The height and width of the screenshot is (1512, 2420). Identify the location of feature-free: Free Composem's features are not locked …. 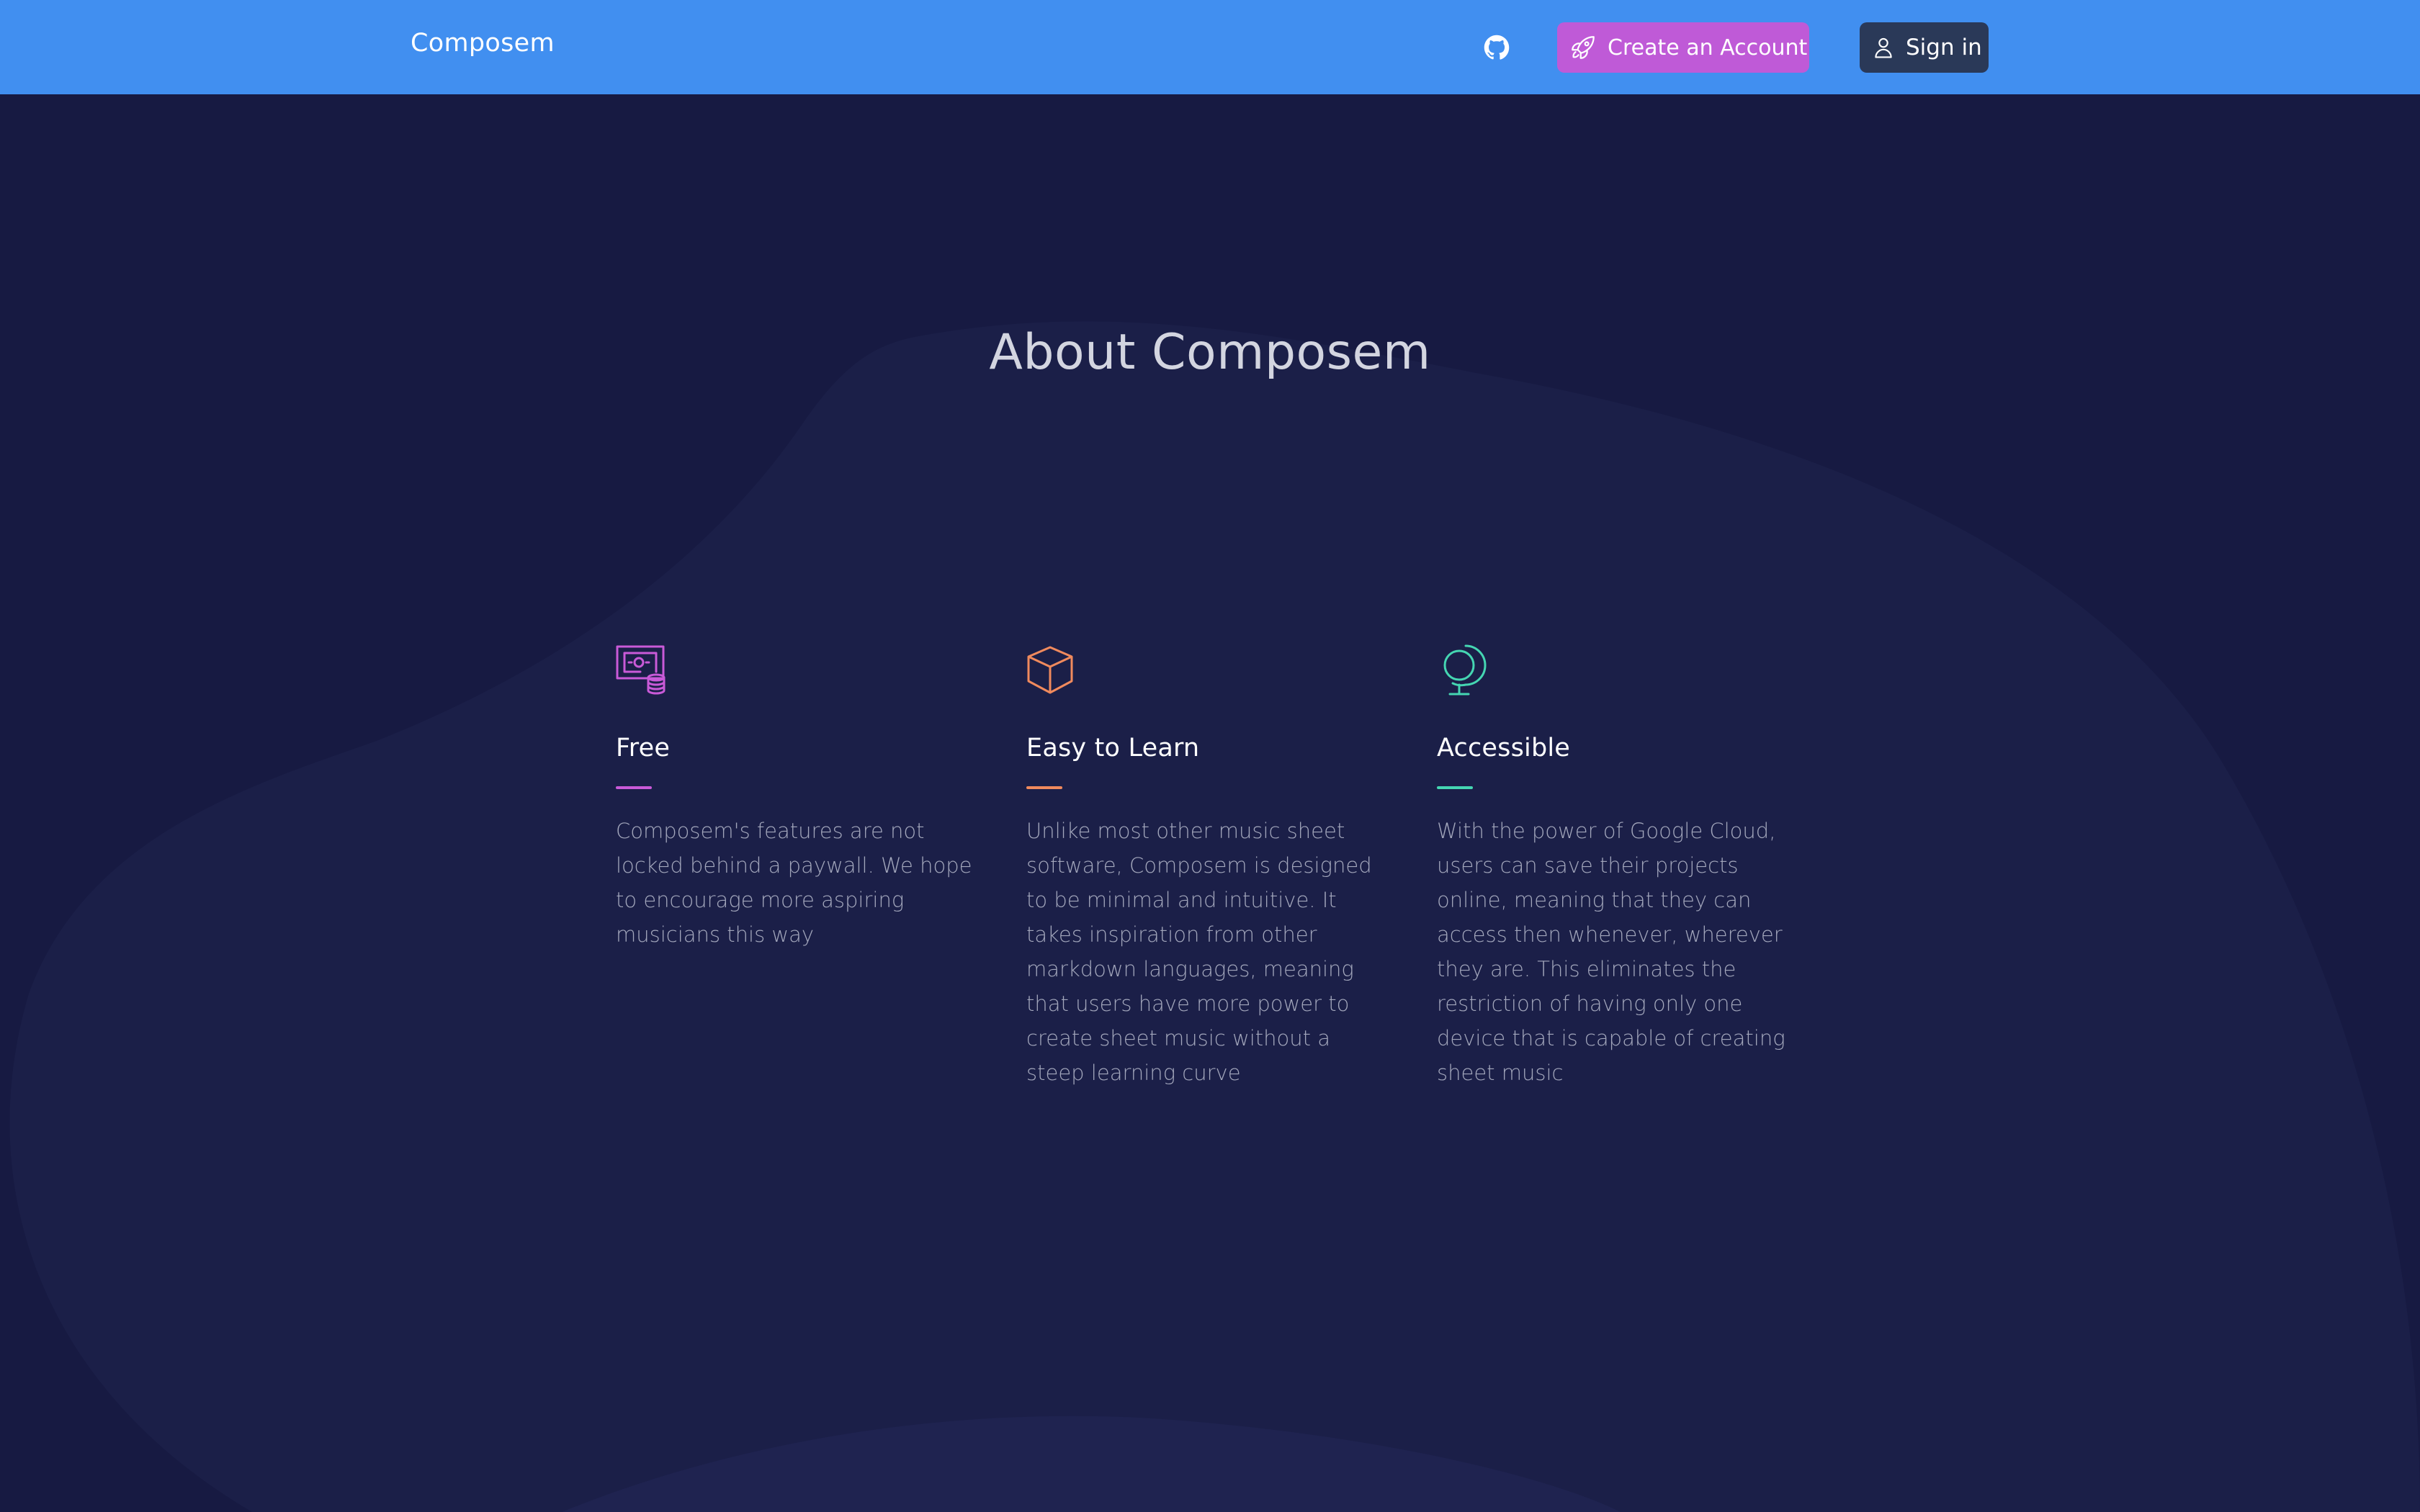
(799, 798).